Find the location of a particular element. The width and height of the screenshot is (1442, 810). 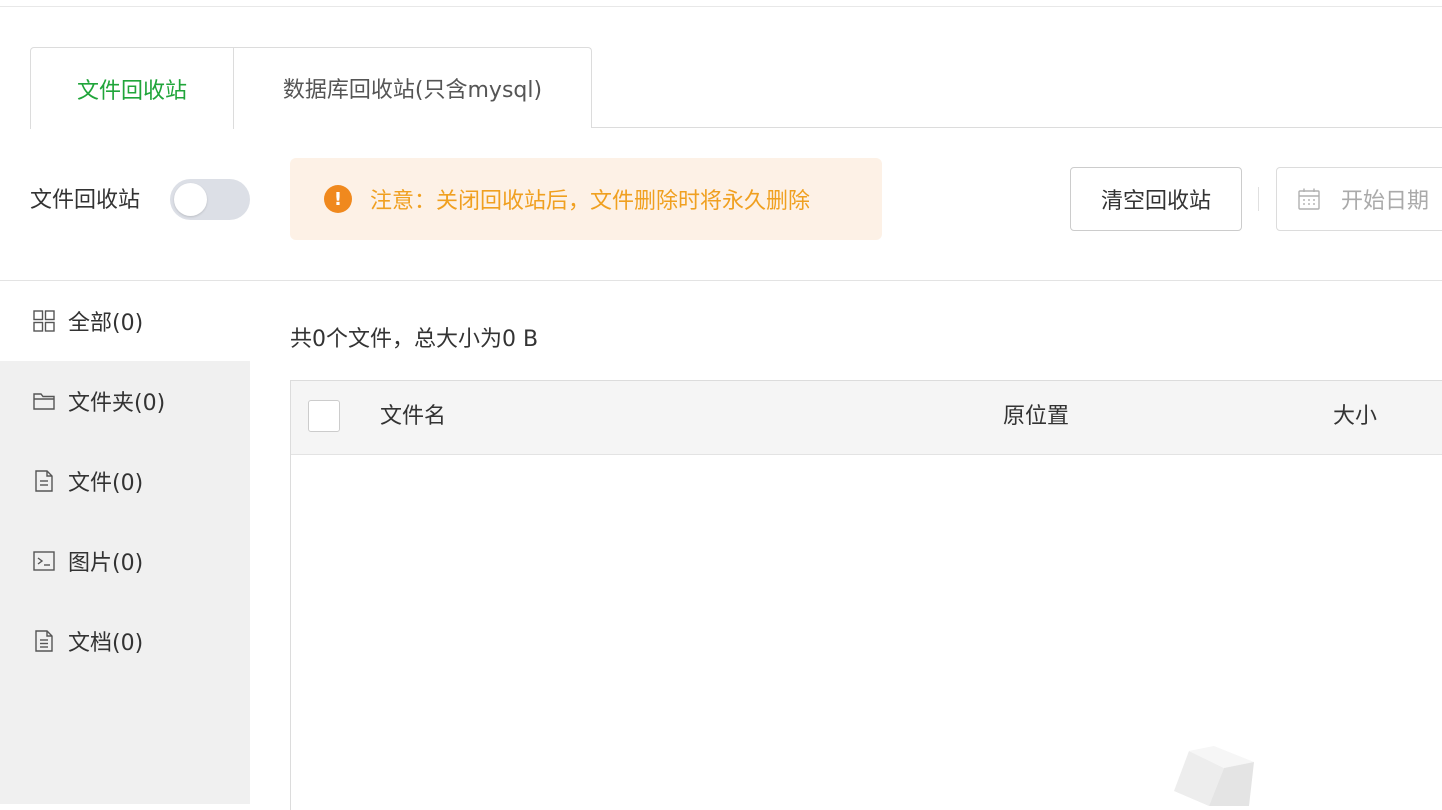

start-date-input: 开始日期 is located at coordinates (1359, 199).